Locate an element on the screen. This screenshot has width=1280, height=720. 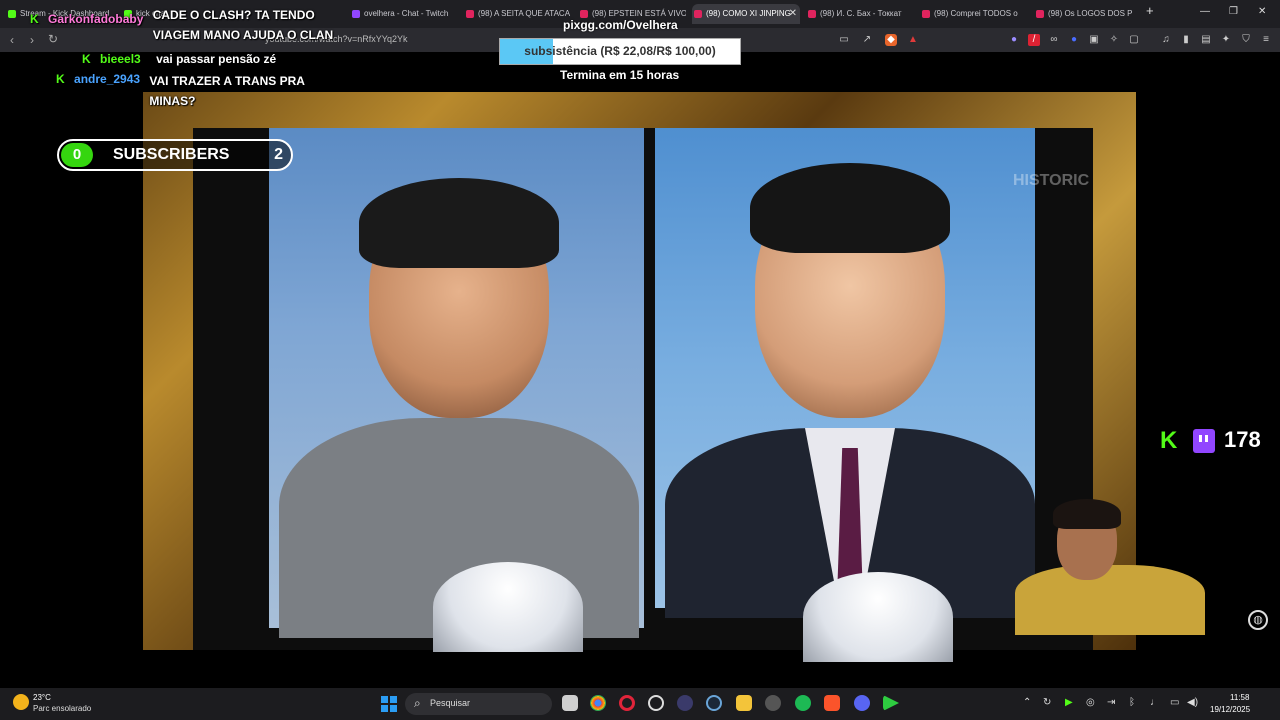
tab-youtube-4: (98) Comprei TODOS o is located at coordinates (974, 14).